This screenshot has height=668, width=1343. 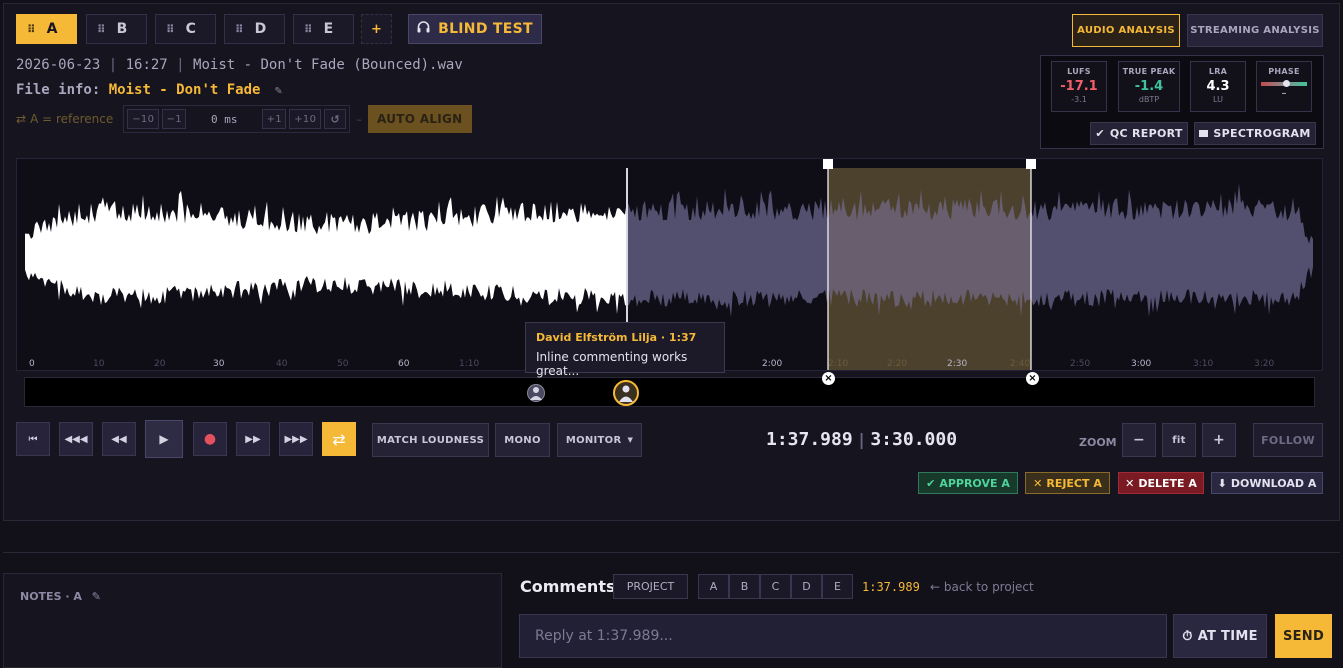 What do you see at coordinates (536, 393) in the screenshot?
I see `commenter-avatar` at bounding box center [536, 393].